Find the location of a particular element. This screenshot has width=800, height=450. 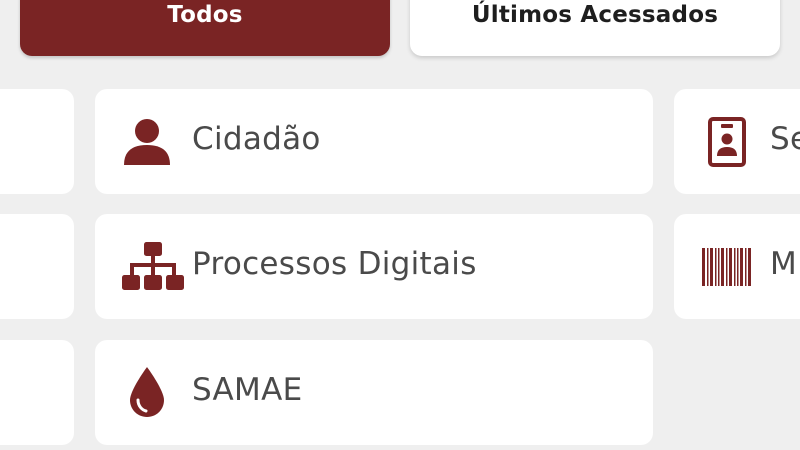

person-icon is located at coordinates (147, 142).